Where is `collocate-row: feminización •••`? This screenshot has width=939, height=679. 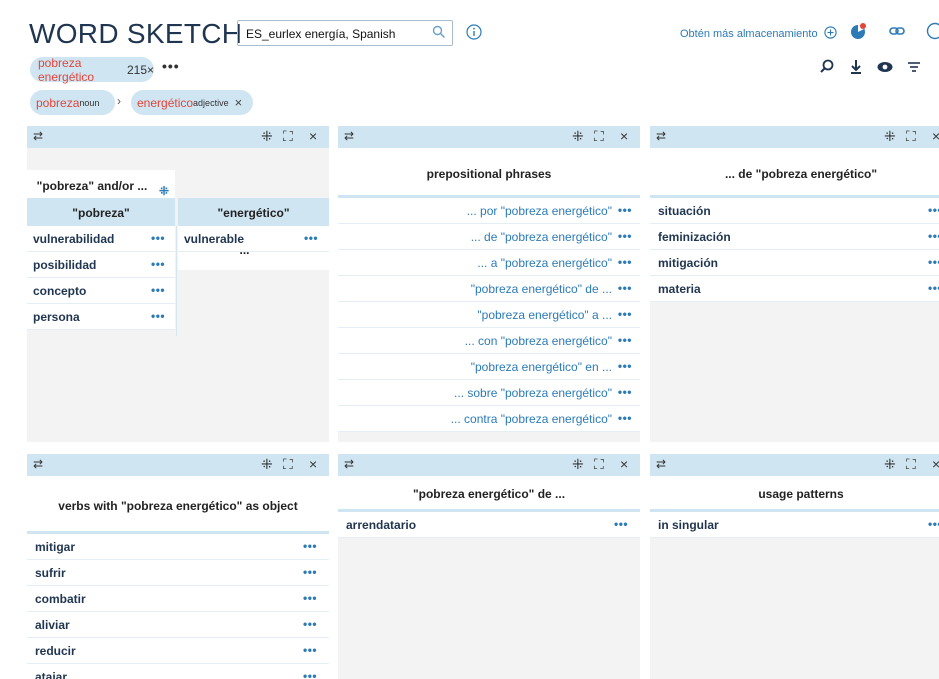
collocate-row: feminización ••• is located at coordinates (794, 237).